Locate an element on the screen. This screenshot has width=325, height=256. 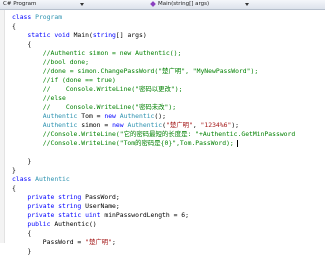
code-token: PassWord = is located at coordinates (49, 242).